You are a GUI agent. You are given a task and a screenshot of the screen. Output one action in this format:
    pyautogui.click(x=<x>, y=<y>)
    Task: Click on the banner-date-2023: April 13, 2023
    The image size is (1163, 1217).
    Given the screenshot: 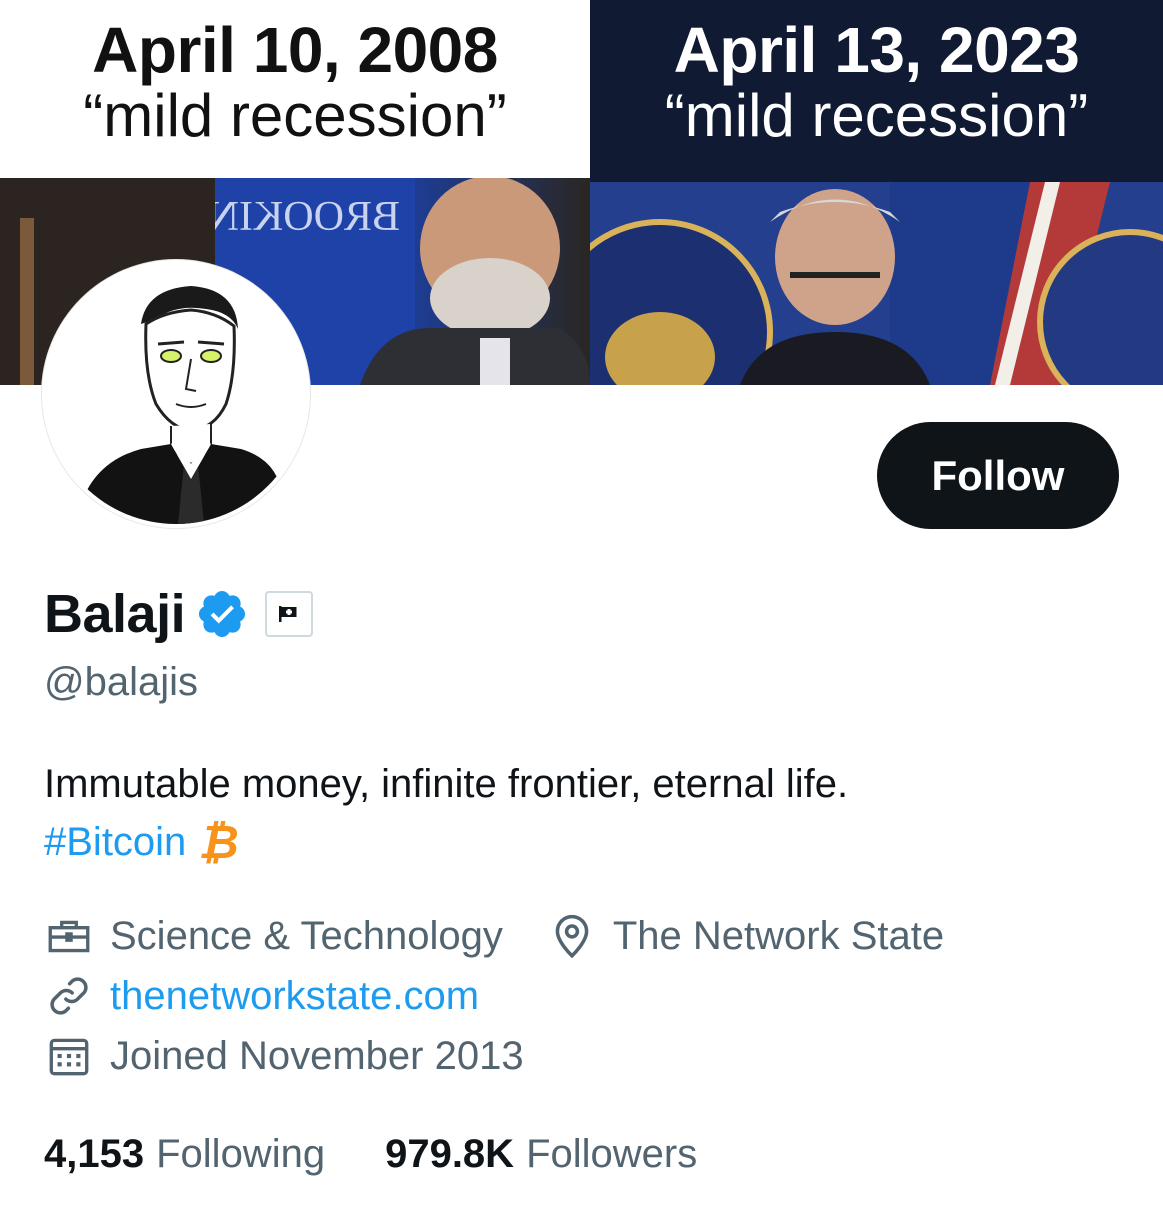 What is the action you would take?
    pyautogui.click(x=876, y=50)
    